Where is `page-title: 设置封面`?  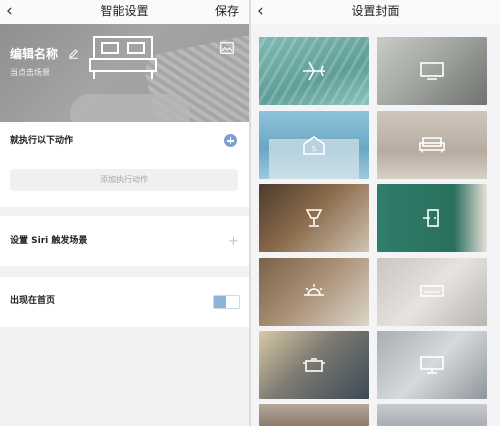
page-title: 设置封面 is located at coordinates (375, 11).